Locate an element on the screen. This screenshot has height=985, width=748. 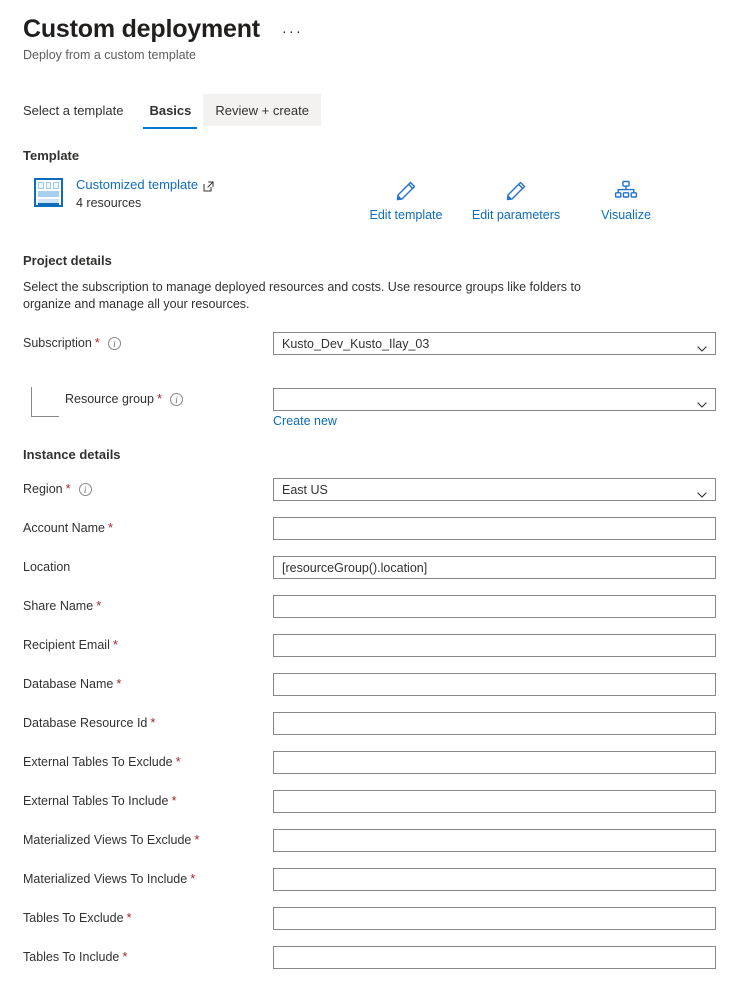
resource-group-label-group: Resource group * i is located at coordinates (124, 399).